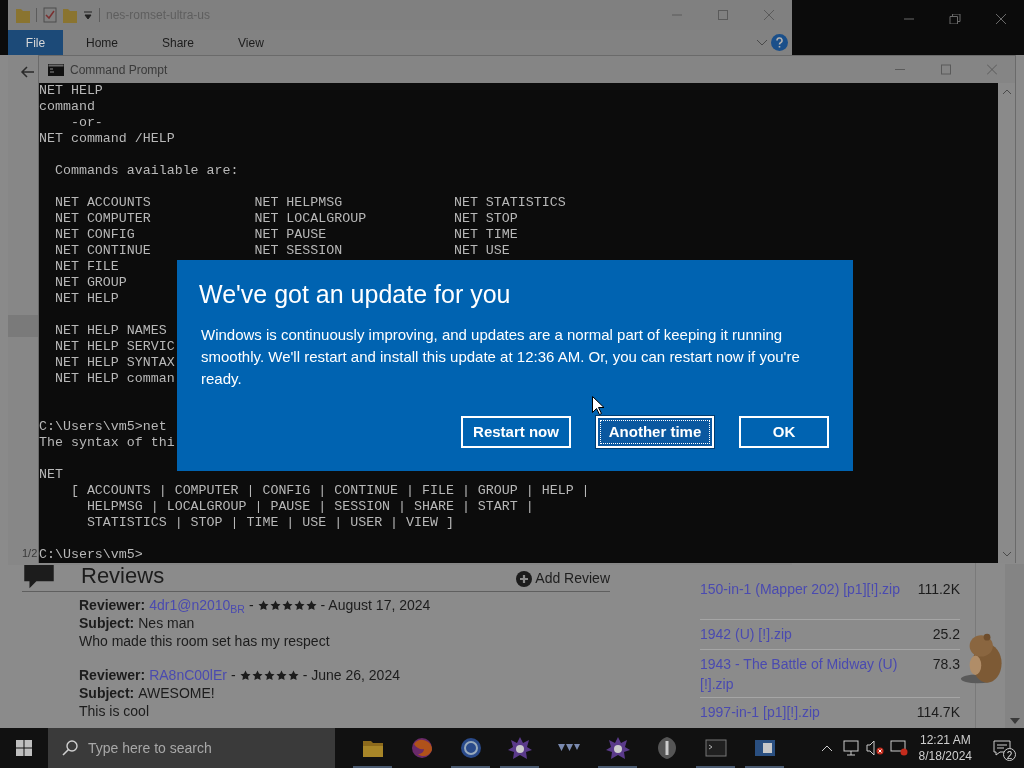 Image resolution: width=1024 pixels, height=768 pixels. Describe the element at coordinates (67, 107) in the screenshot. I see `console-line: command` at that location.